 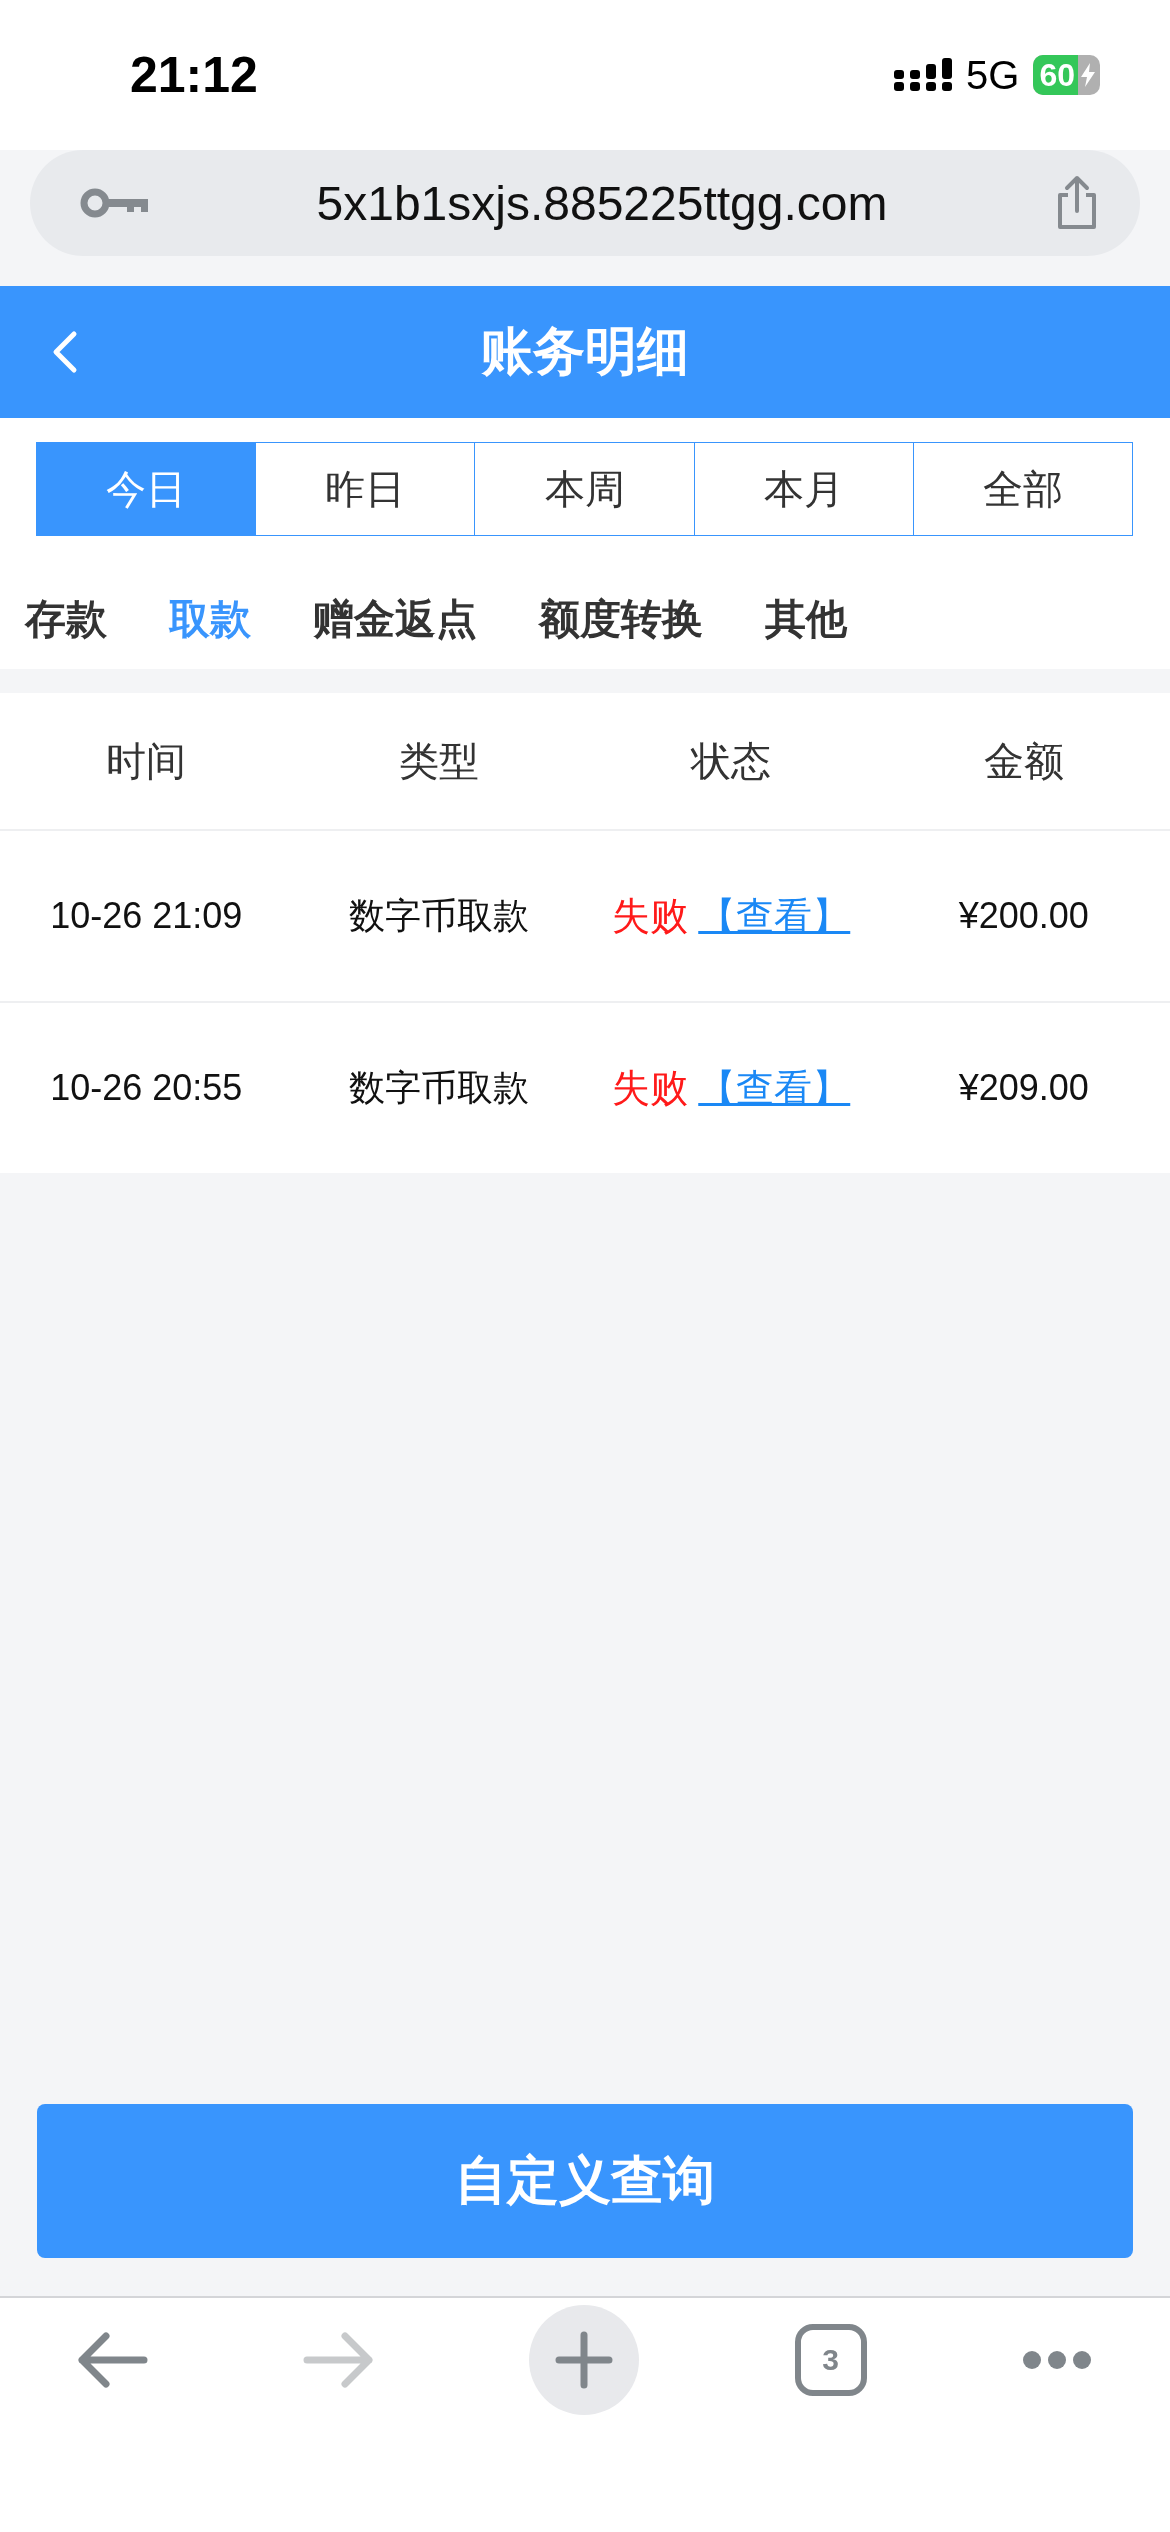 I want to click on date-tab: 昨日, so click(x=365, y=489).